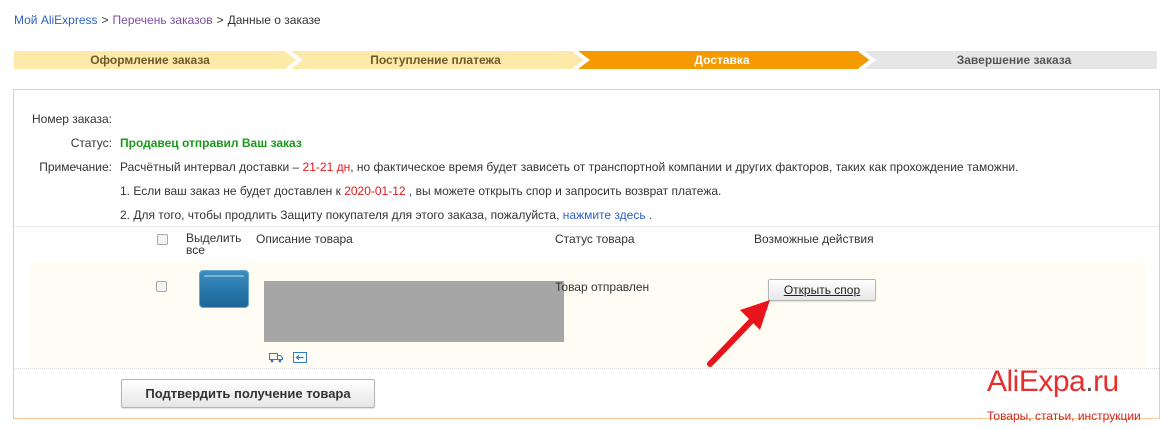  Describe the element at coordinates (722, 60) in the screenshot. I see `step-label-delivery: Доставка` at that location.